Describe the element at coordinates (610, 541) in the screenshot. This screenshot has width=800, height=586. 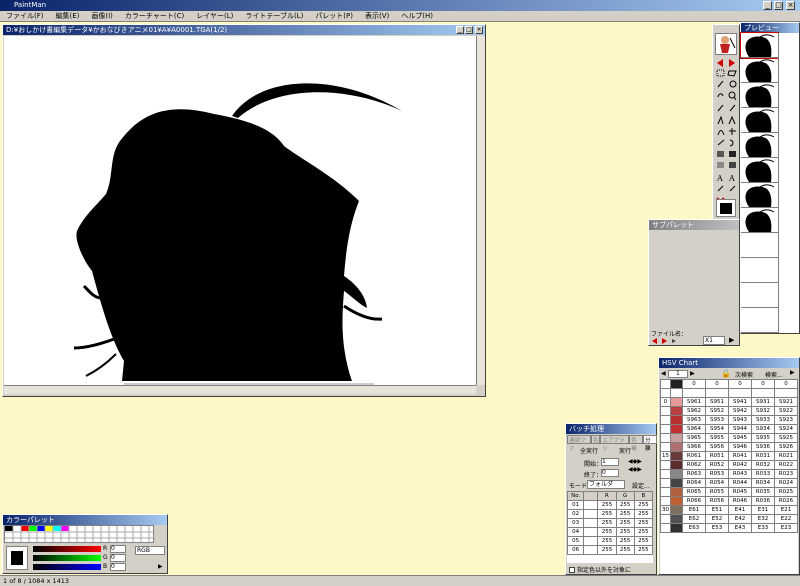
I see `batch-row: 05 255 255 255` at that location.